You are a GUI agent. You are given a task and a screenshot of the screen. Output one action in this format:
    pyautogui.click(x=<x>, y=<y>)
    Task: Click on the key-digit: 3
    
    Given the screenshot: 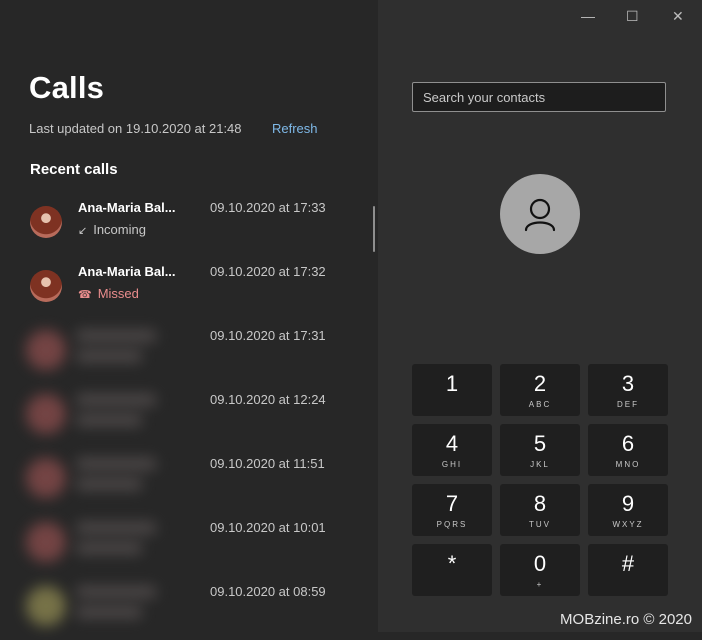 What is the action you would take?
    pyautogui.click(x=628, y=383)
    